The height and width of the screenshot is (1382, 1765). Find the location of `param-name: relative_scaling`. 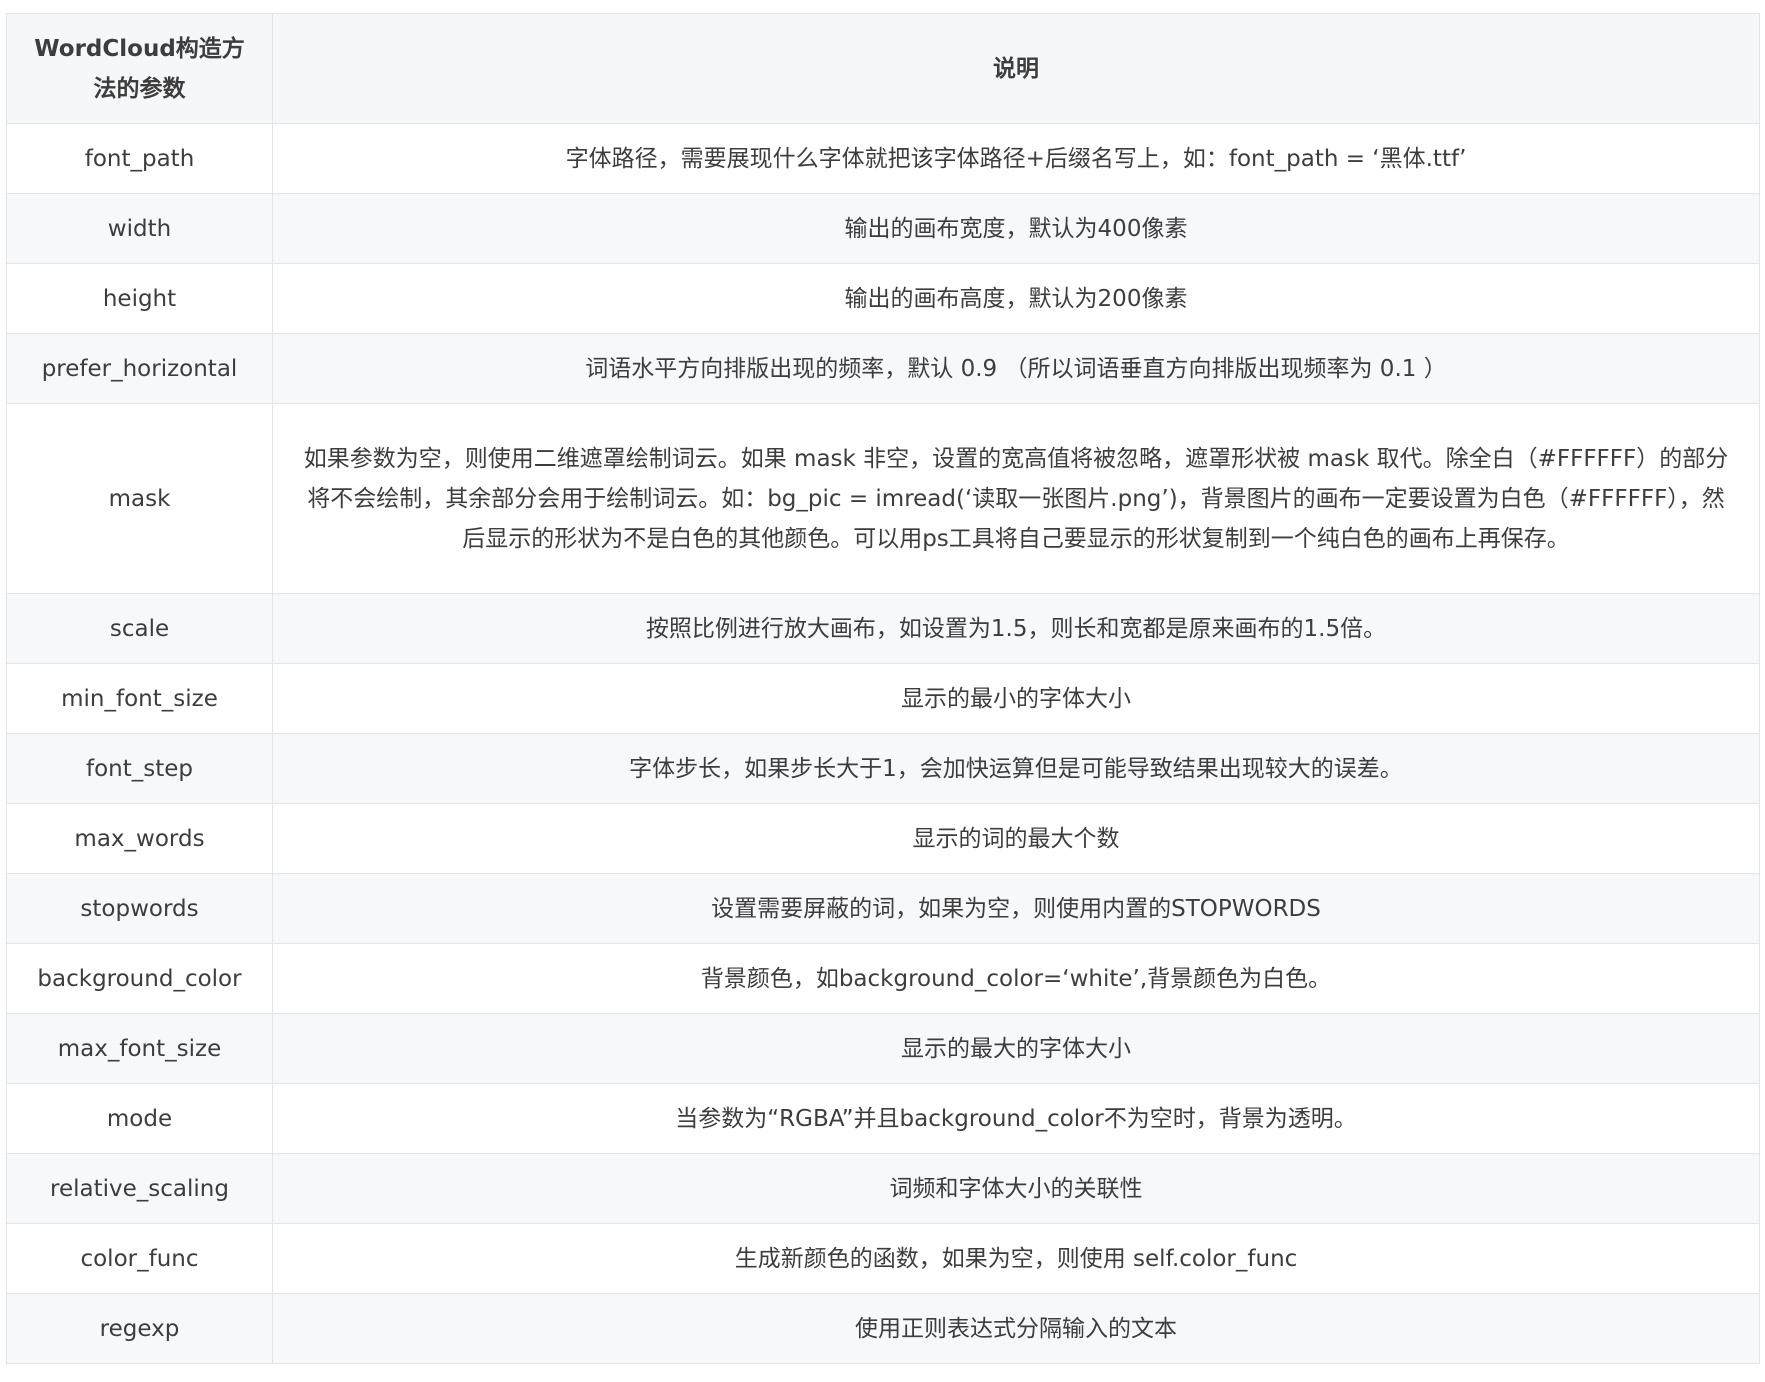

param-name: relative_scaling is located at coordinates (139, 1188).